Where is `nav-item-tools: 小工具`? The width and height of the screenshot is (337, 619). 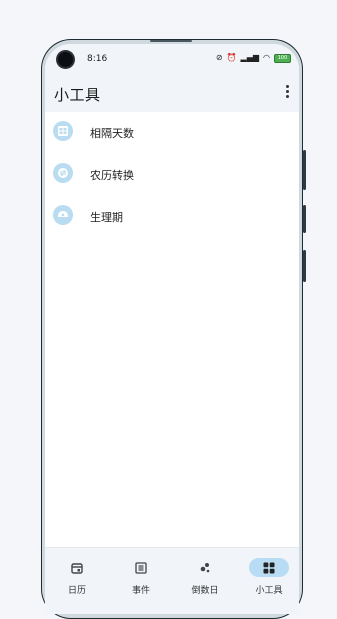 nav-item-tools: 小工具 is located at coordinates (269, 574).